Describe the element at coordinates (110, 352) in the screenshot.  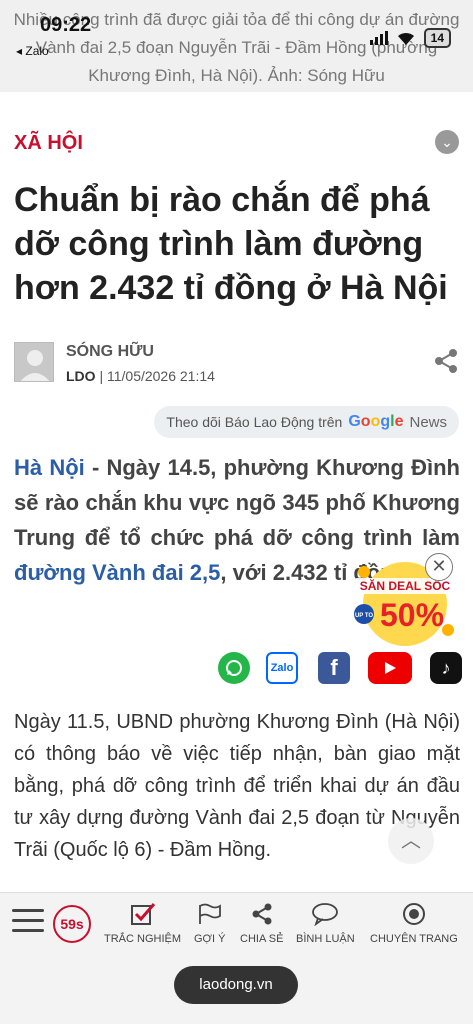
I see `author-name: SÓNG HỮU` at that location.